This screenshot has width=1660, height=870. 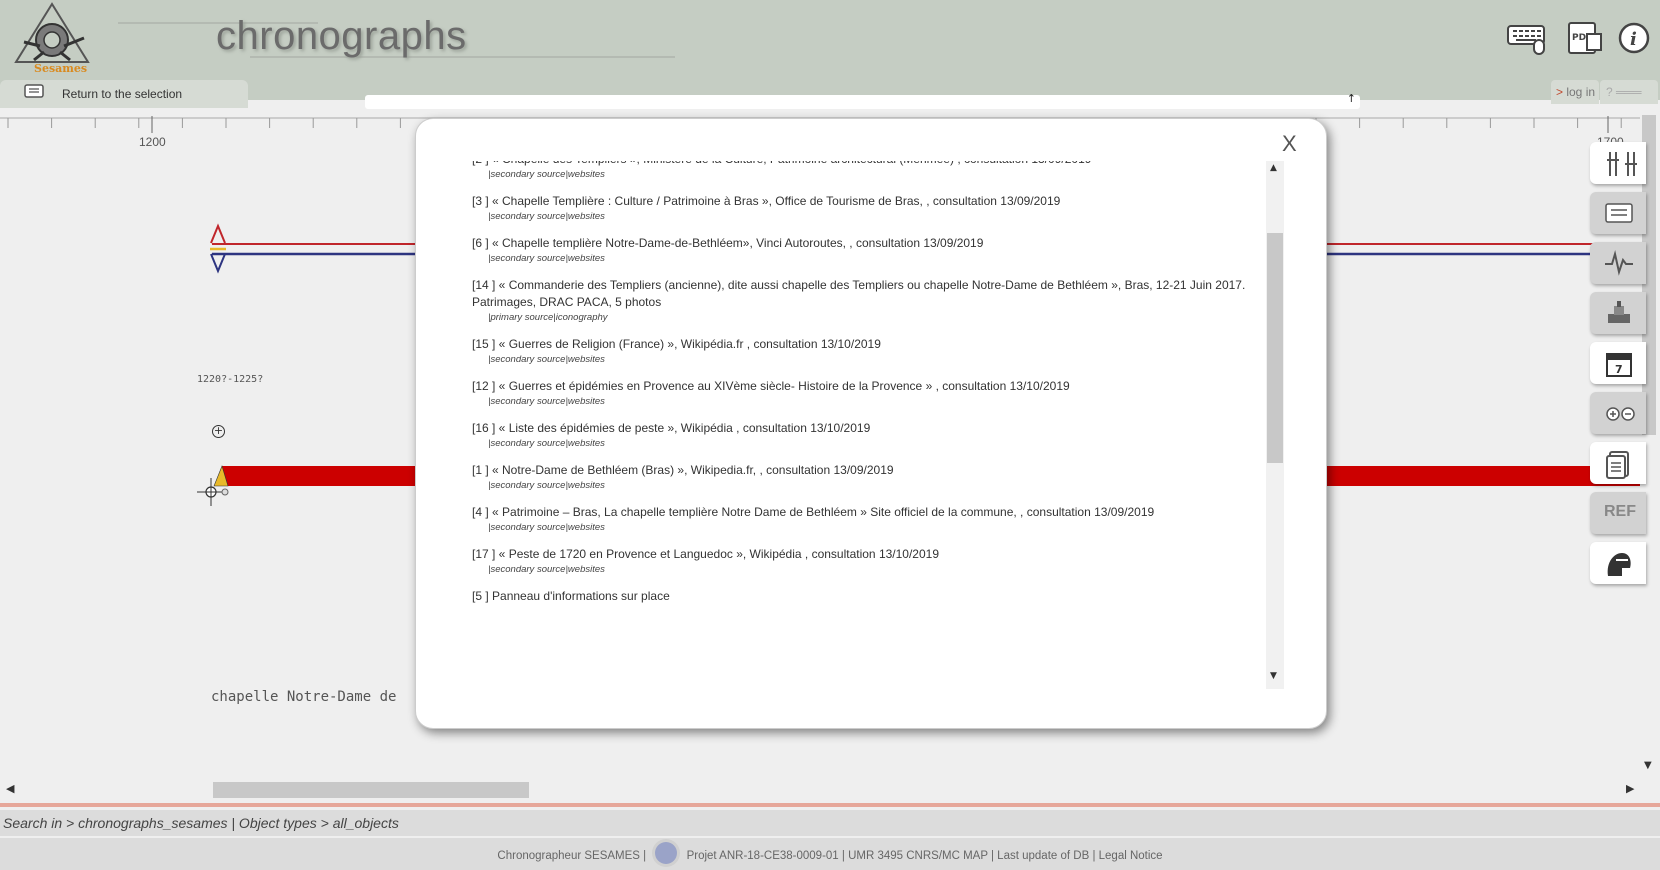 I want to click on reference-item: [5 ] Panneau d'informations sur place, so click(x=867, y=596).